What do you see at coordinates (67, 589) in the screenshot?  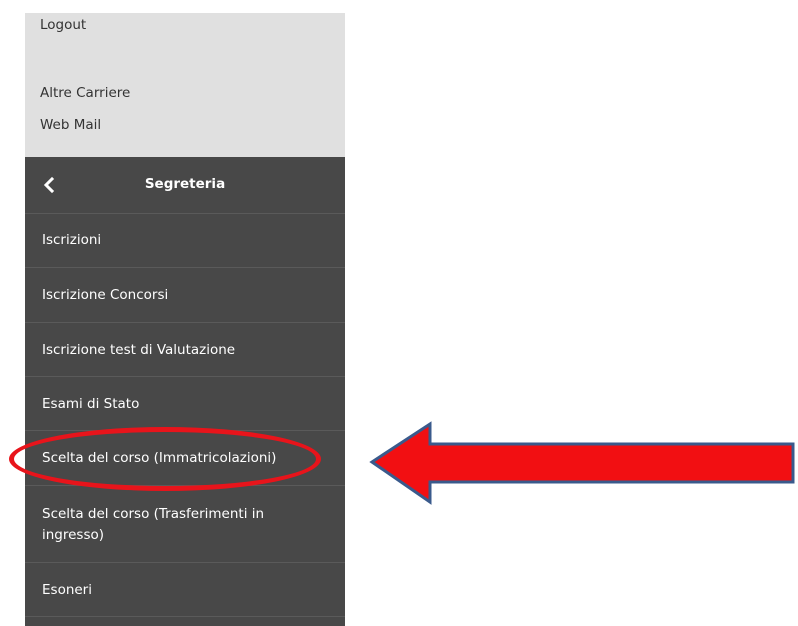 I see `menu-item-label: Esoneri` at bounding box center [67, 589].